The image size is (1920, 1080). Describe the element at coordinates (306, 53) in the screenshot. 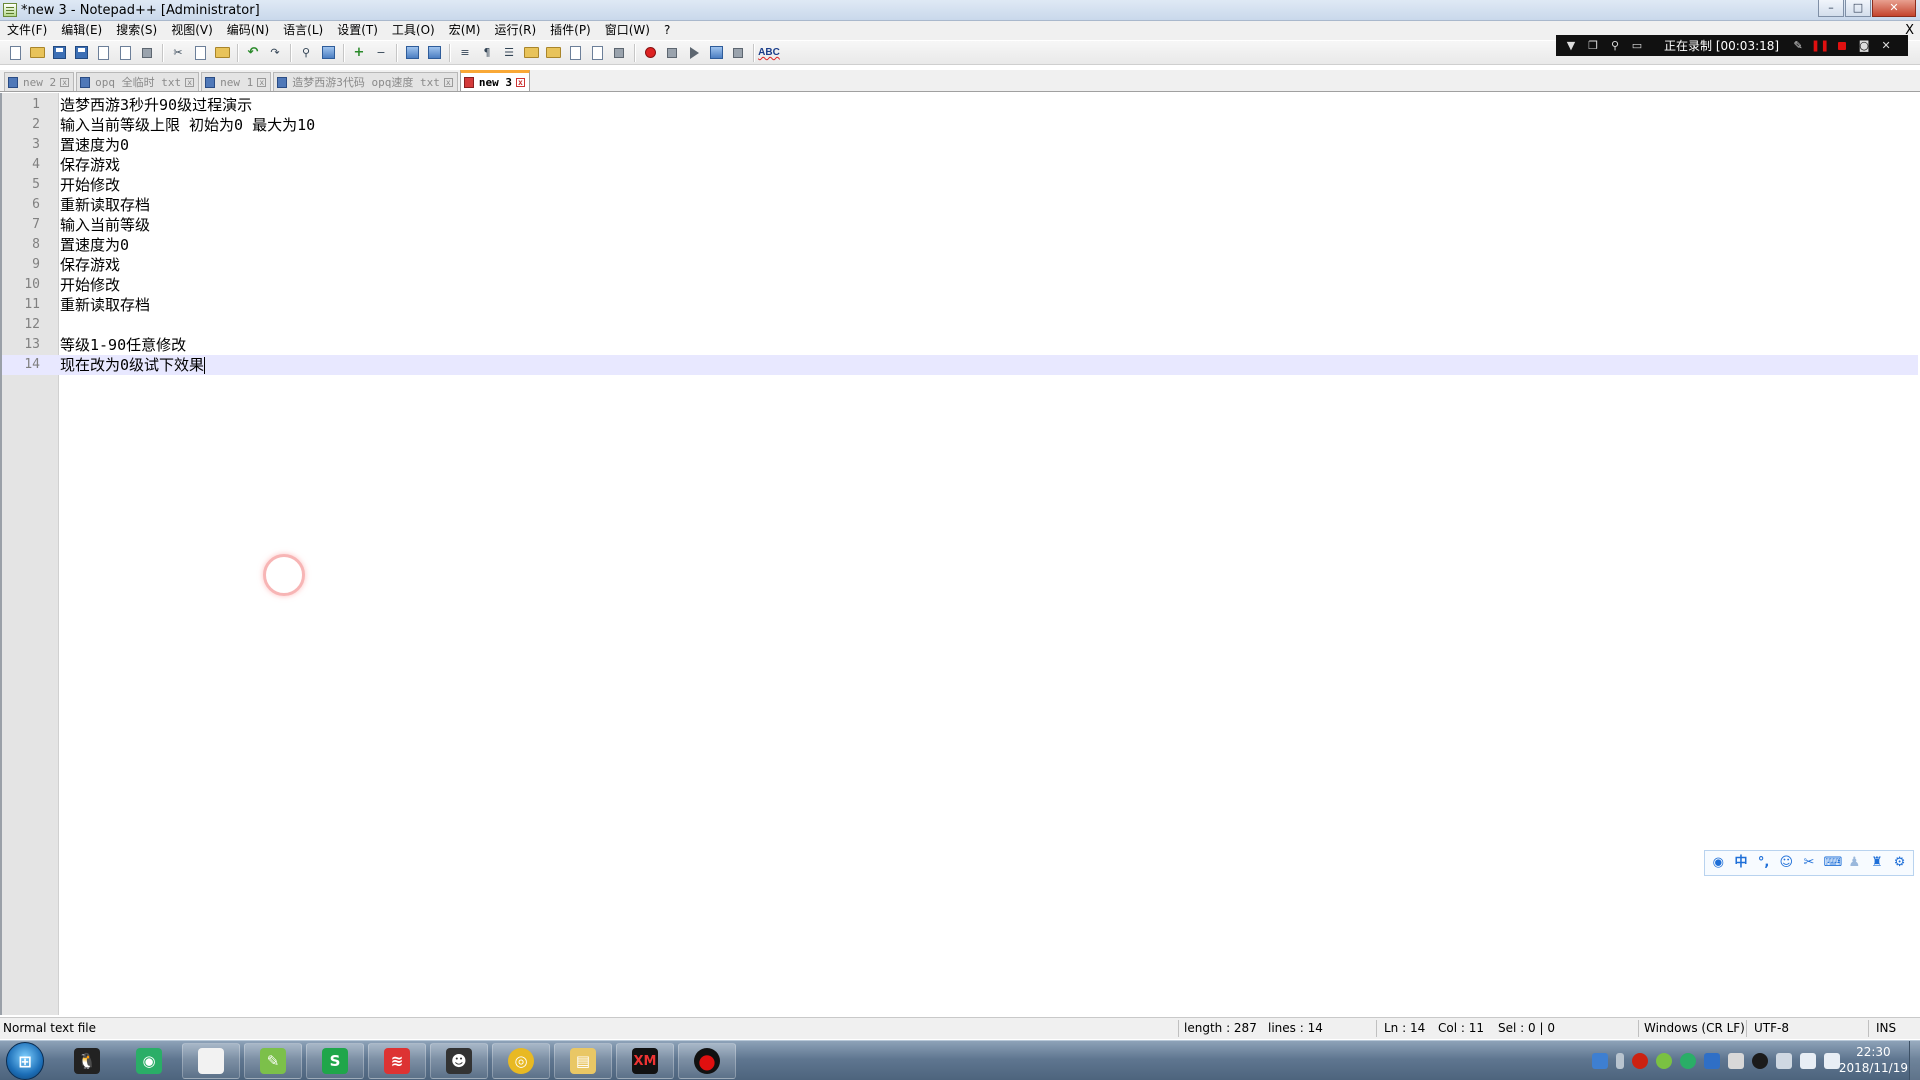

I see `find-button: ⚲` at that location.